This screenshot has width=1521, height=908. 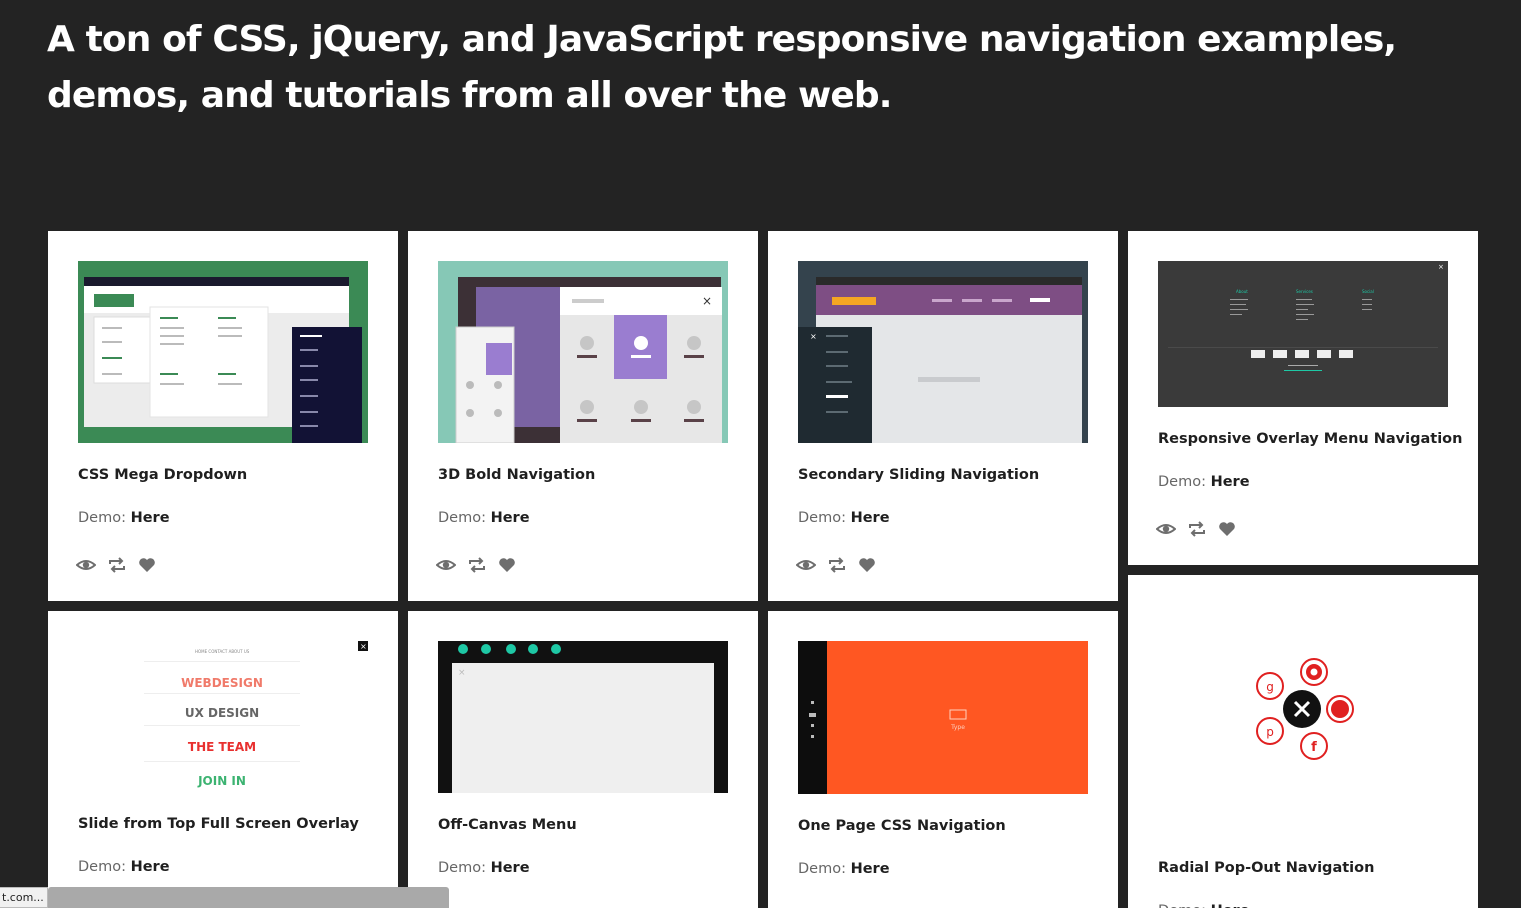 What do you see at coordinates (902, 826) in the screenshot?
I see `card-title: One Page CSS Navigation` at bounding box center [902, 826].